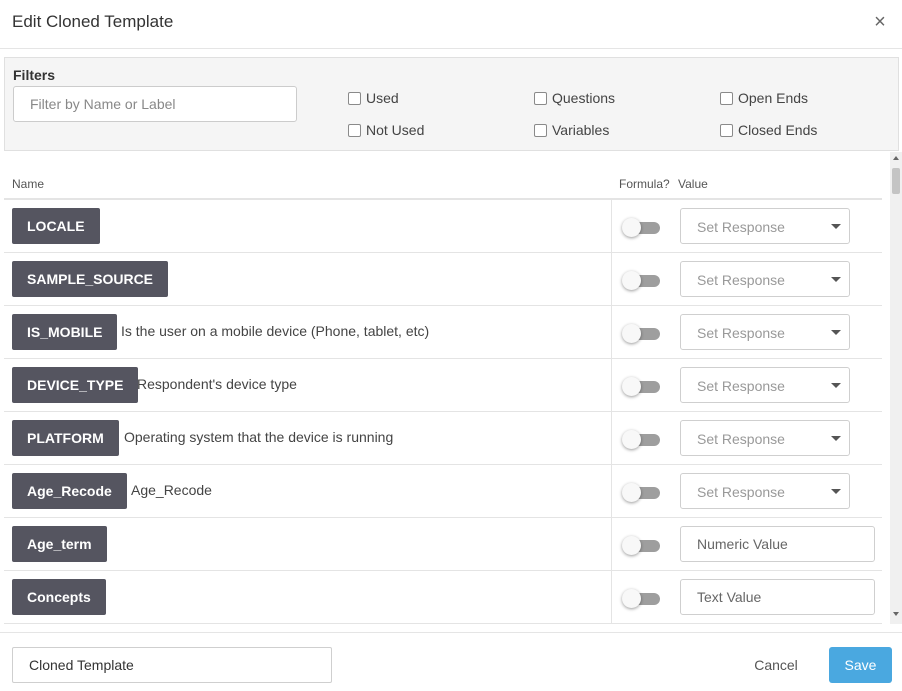  Describe the element at coordinates (776, 665) in the screenshot. I see `cancel-button: Cancel` at that location.